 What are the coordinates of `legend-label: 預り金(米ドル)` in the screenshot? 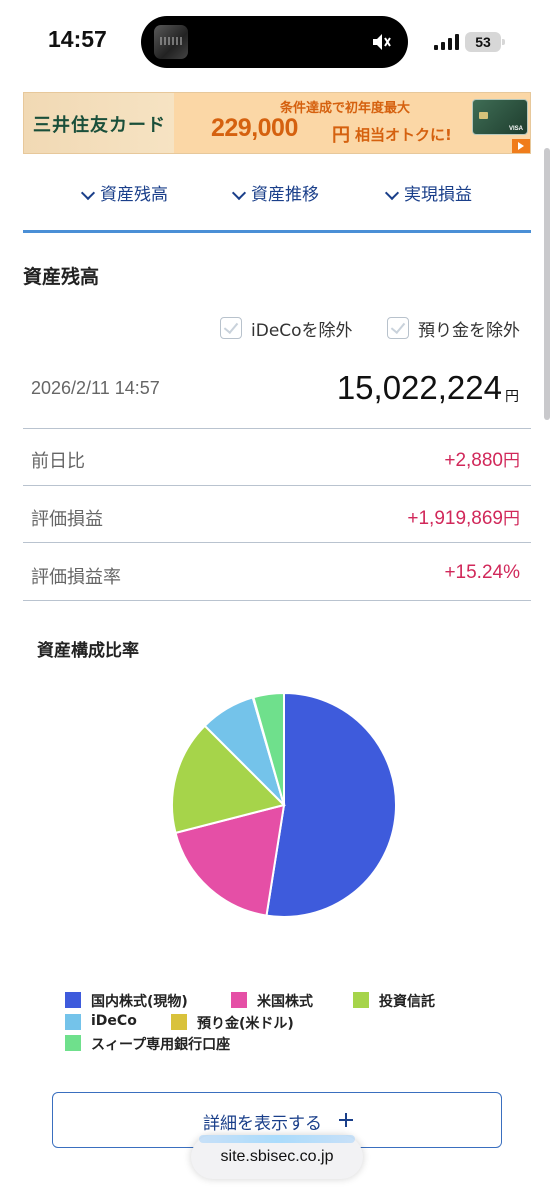 It's located at (245, 1024).